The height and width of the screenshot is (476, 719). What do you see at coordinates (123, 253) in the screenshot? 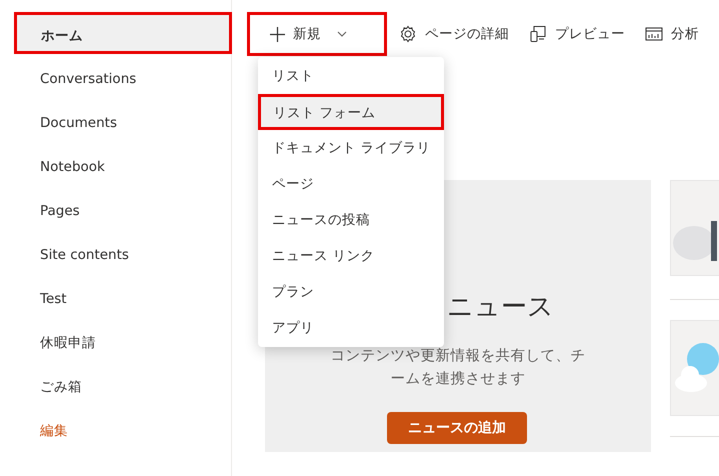
I see `sidebar-item: Site contents` at bounding box center [123, 253].